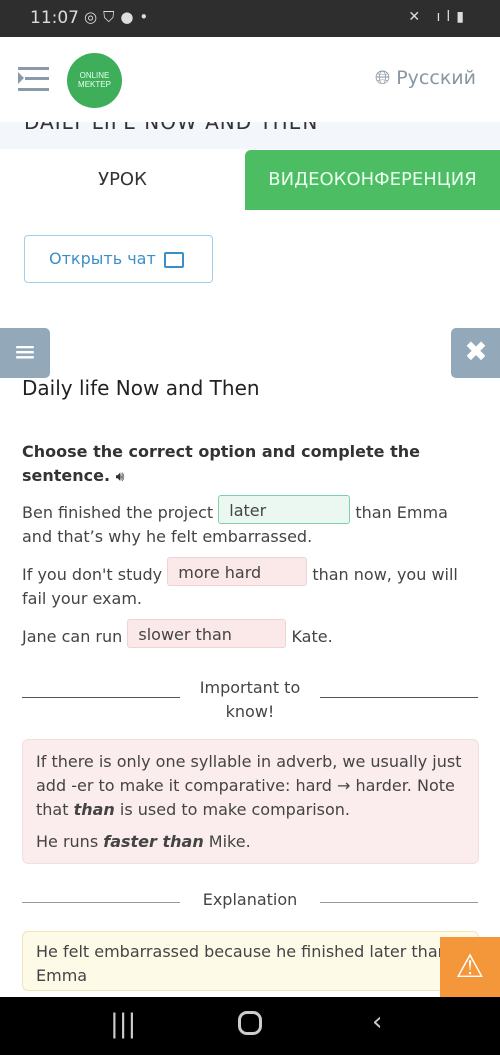 The width and height of the screenshot is (500, 1055). I want to click on system-icons: ✕ ıl▮, so click(439, 17).